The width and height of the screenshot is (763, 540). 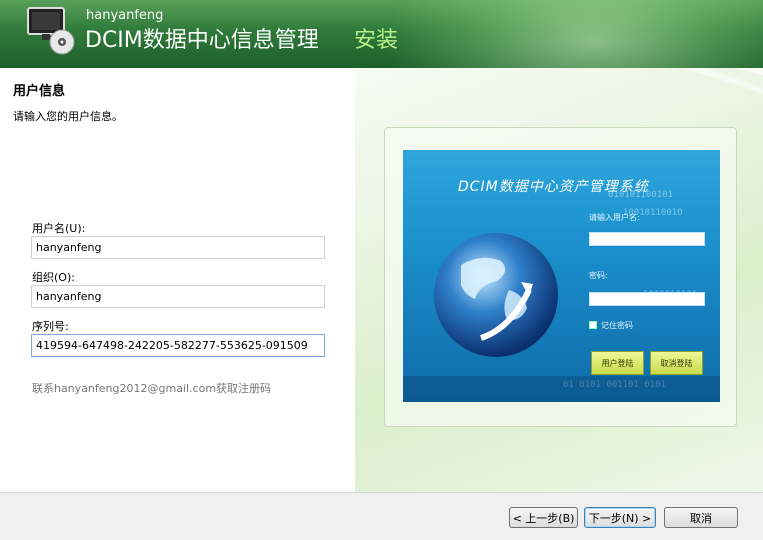 I want to click on organization-label: 组织(O):, so click(x=53, y=277).